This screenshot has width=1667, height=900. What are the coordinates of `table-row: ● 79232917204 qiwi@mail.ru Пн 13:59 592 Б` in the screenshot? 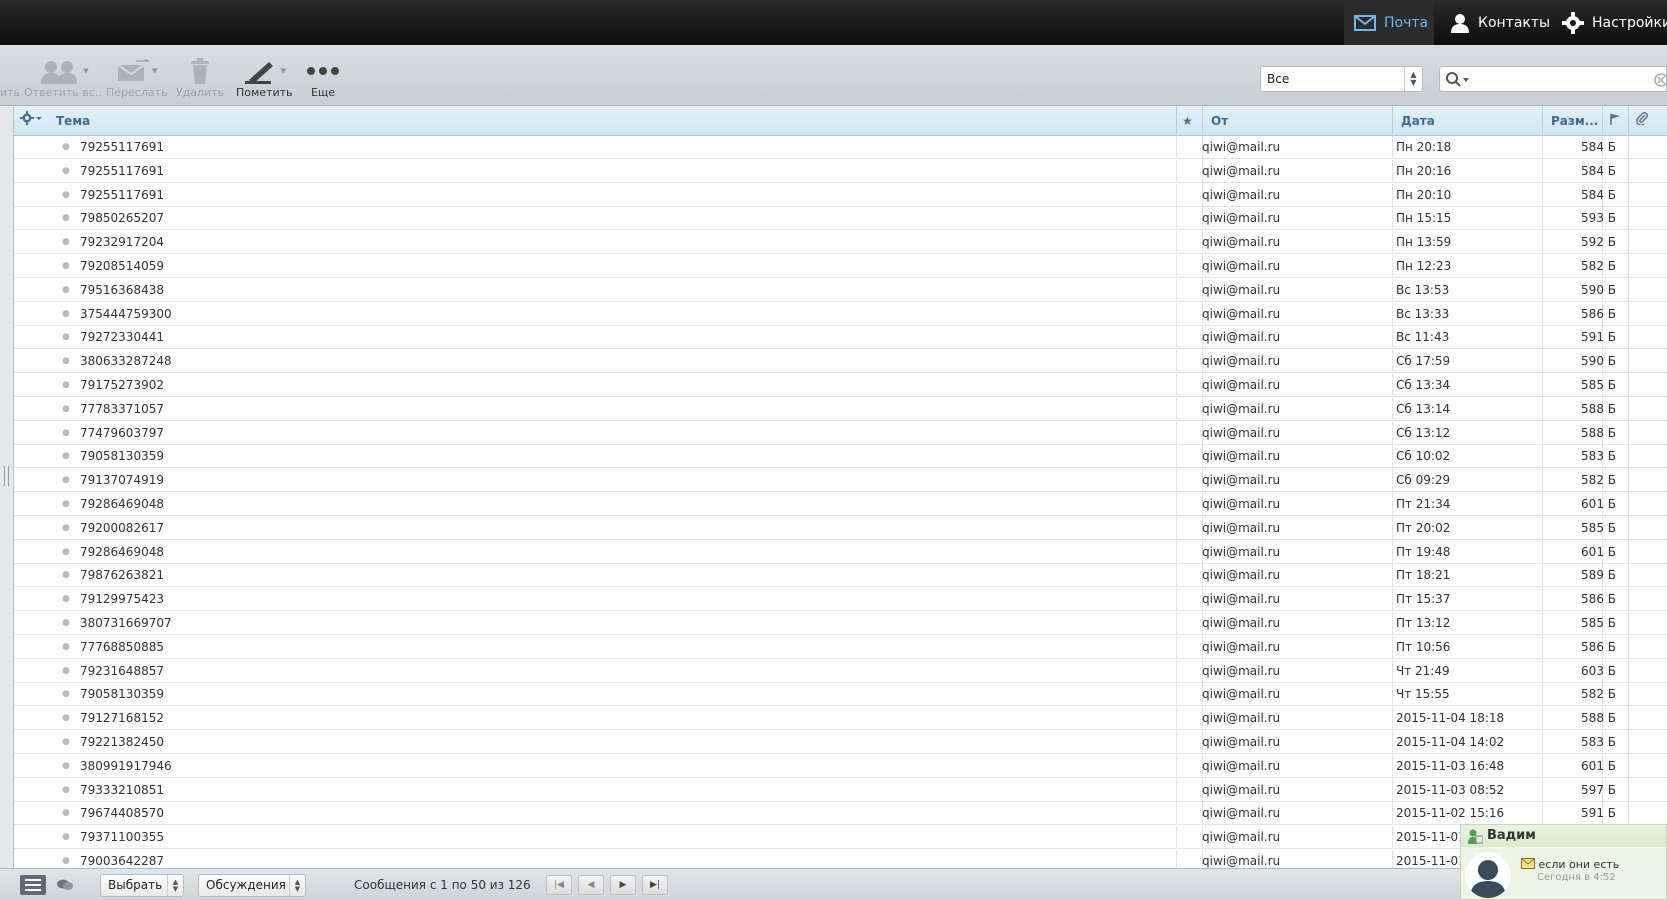 It's located at (840, 243).